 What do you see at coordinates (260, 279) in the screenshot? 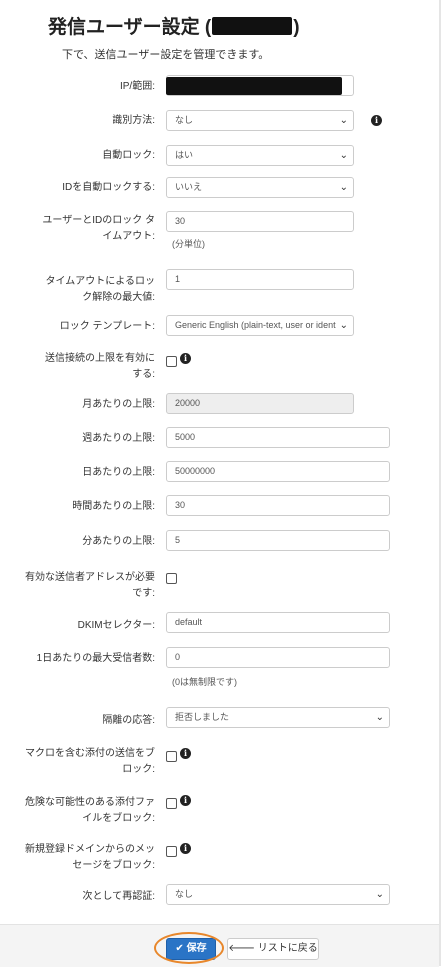
I see `unlock-max-input: 1` at bounding box center [260, 279].